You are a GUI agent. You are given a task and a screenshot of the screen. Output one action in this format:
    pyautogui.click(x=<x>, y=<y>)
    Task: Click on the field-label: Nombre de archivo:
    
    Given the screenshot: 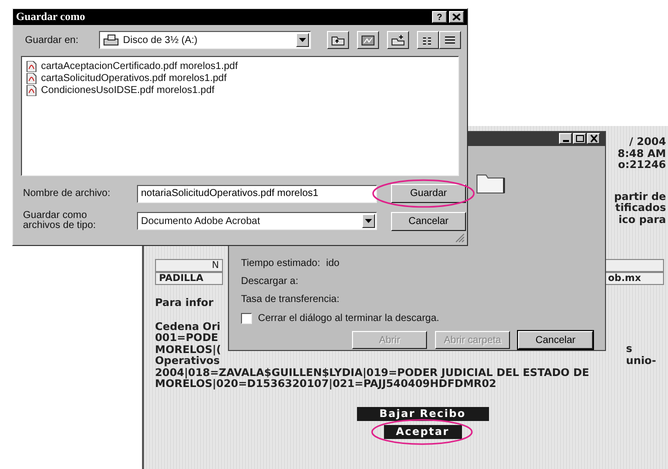 What is the action you would take?
    pyautogui.click(x=67, y=193)
    